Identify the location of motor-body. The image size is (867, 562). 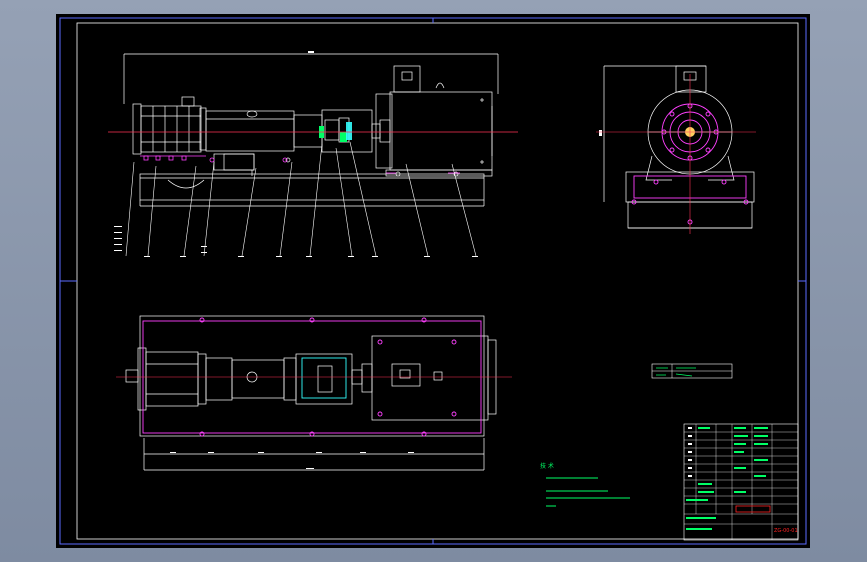
(441, 131).